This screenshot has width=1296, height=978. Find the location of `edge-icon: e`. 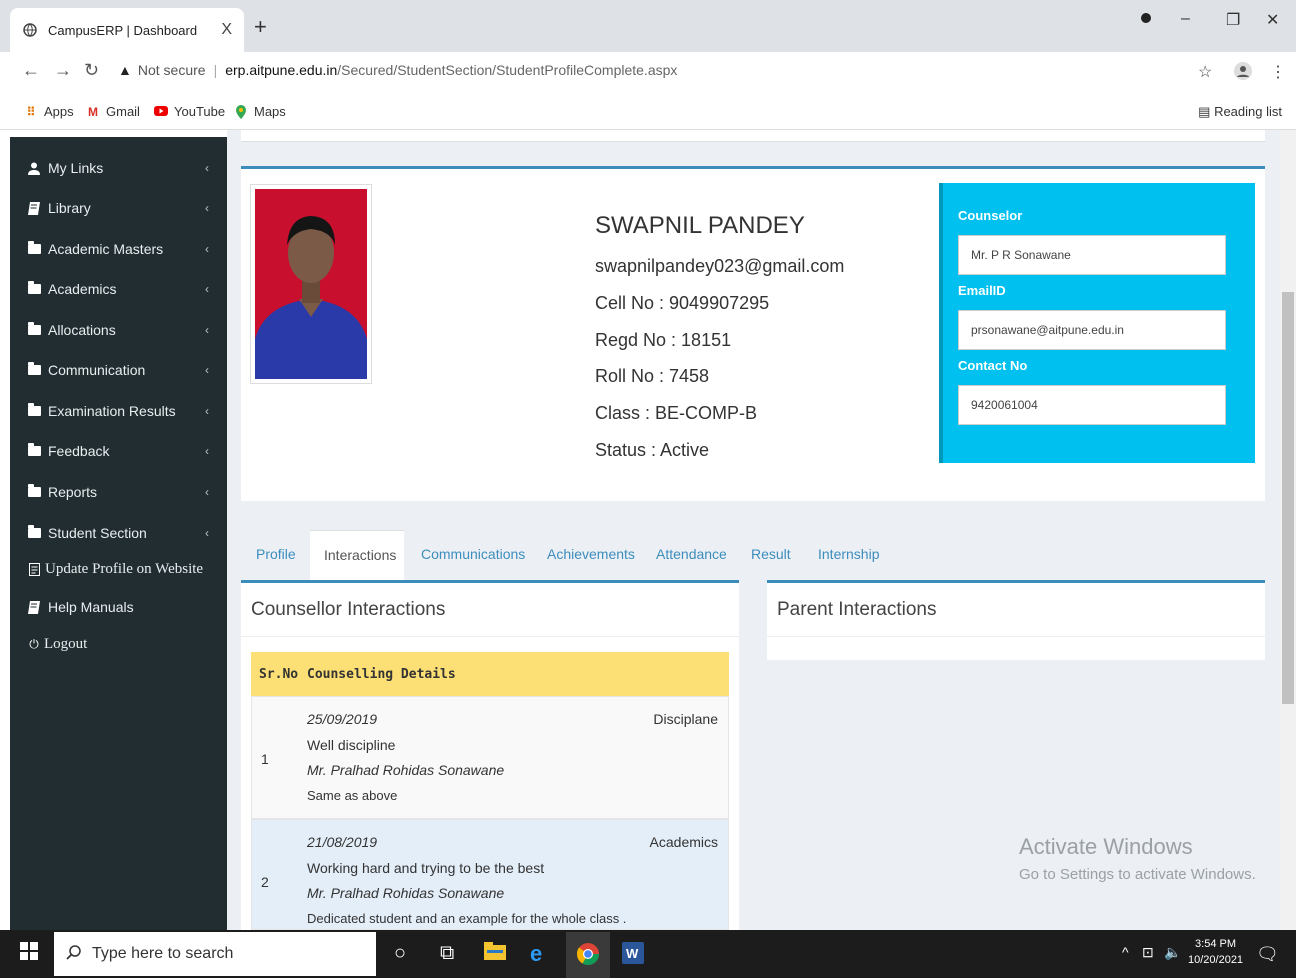

edge-icon: e is located at coordinates (539, 955).